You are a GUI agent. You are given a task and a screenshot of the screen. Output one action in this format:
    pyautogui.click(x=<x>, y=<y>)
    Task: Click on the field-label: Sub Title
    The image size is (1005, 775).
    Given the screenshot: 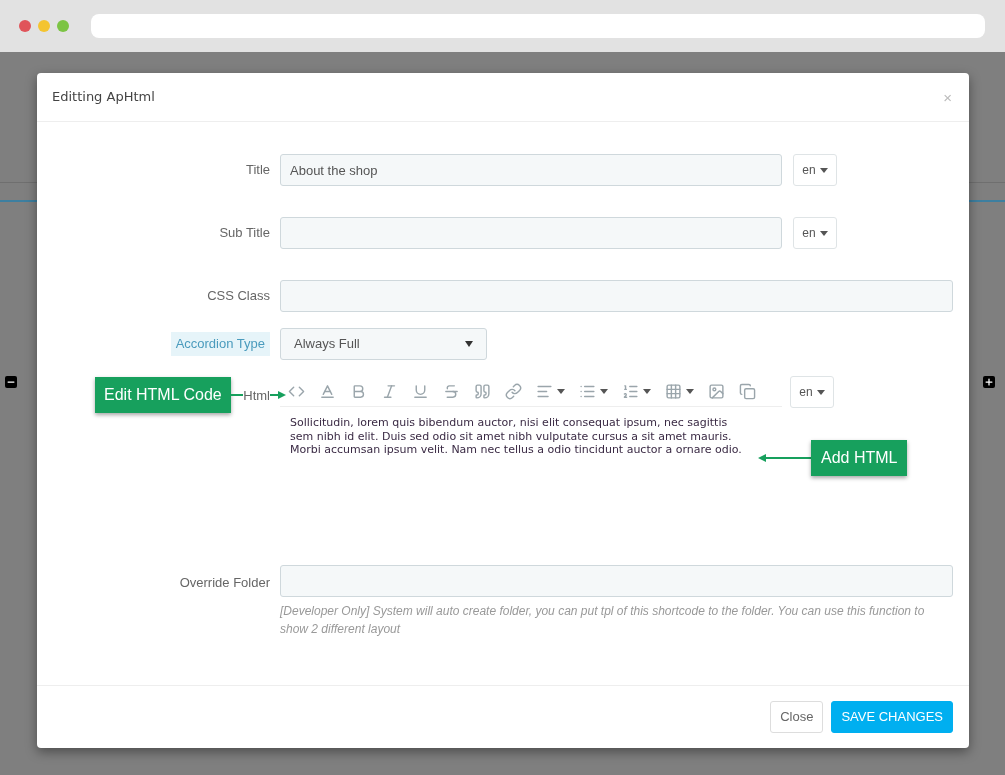 What is the action you would take?
    pyautogui.click(x=244, y=233)
    